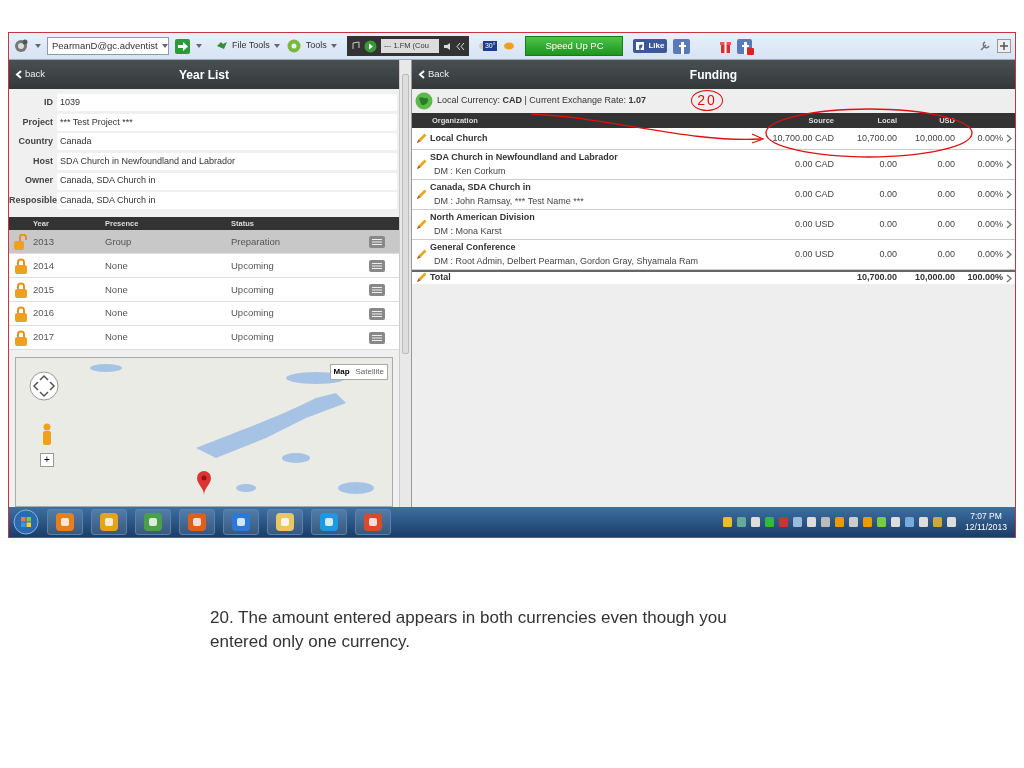  Describe the element at coordinates (459, 138) in the screenshot. I see `organization-name: Local Church` at that location.